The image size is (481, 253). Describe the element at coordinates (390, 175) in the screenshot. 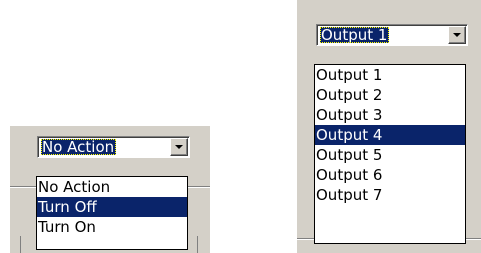

I see `output-option-6: Output 6` at that location.